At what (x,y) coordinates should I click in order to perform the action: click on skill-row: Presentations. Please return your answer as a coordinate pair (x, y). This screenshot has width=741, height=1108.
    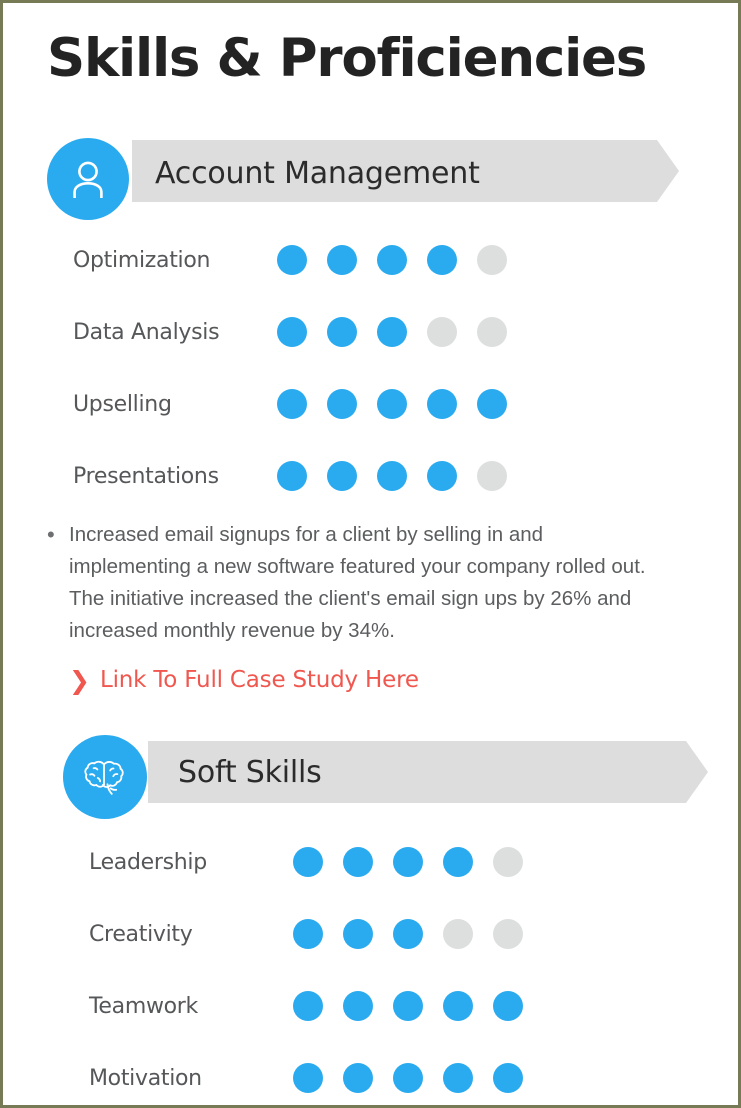
    Looking at the image, I should click on (290, 476).